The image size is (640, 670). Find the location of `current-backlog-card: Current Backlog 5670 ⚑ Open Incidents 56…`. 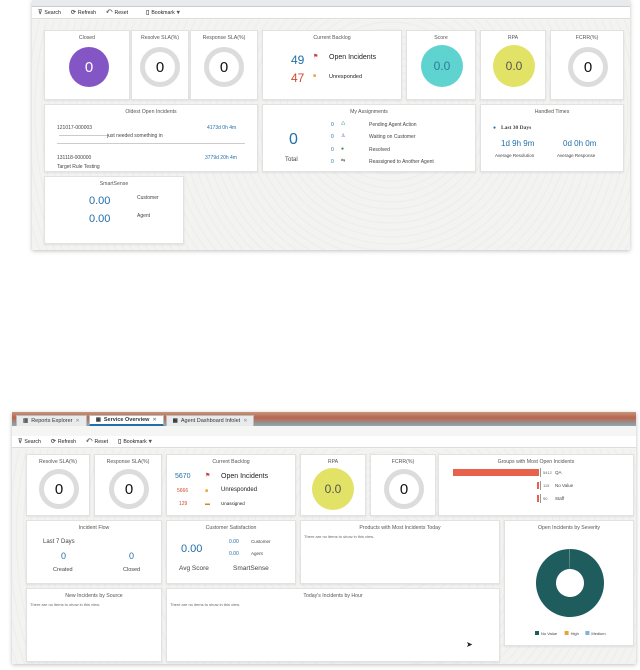

current-backlog-card: Current Backlog 5670 ⚑ Open Incidents 56… is located at coordinates (231, 485).